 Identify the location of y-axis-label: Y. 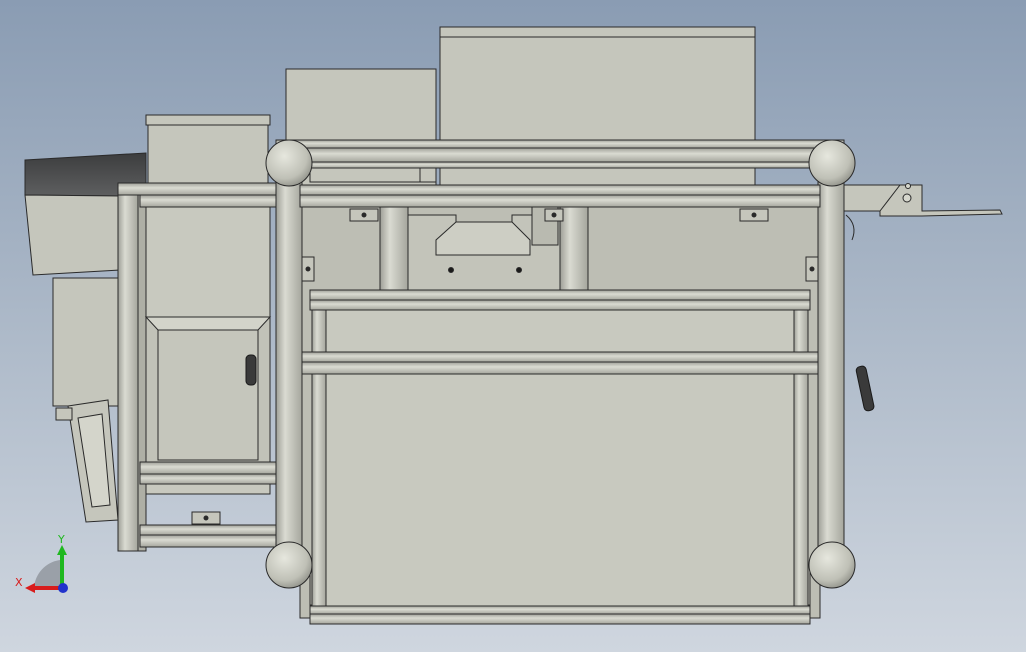
(61, 539).